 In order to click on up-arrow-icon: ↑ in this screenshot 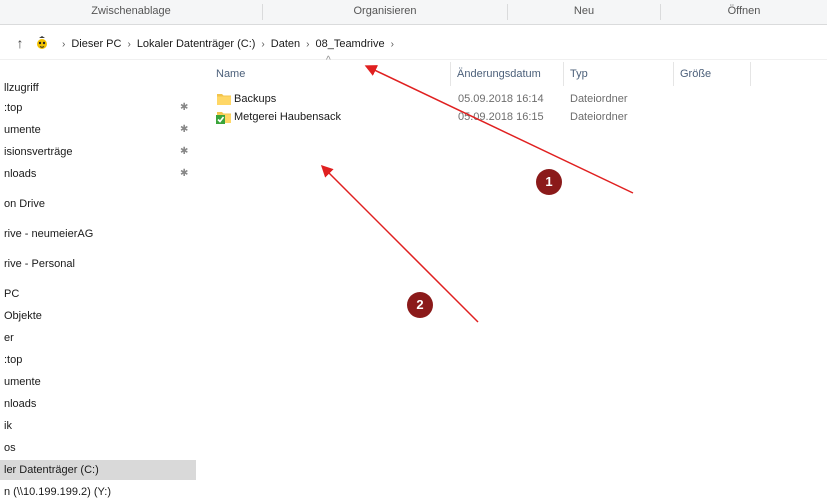, I will do `click(20, 43)`.